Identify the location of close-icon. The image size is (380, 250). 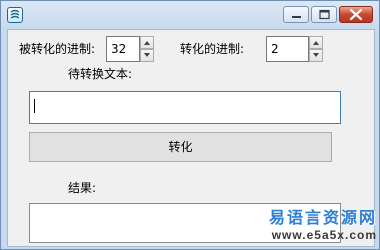
(356, 14).